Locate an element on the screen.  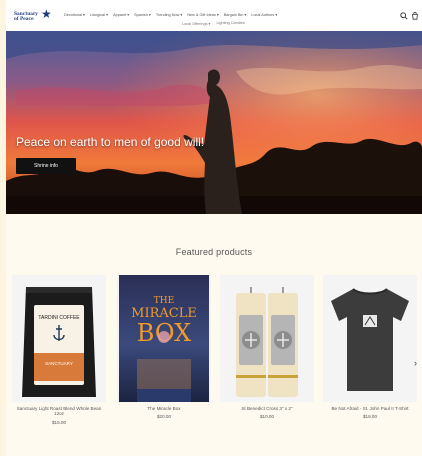
nav-bargain-bin: Bargain Bin ▾ is located at coordinates (235, 15).